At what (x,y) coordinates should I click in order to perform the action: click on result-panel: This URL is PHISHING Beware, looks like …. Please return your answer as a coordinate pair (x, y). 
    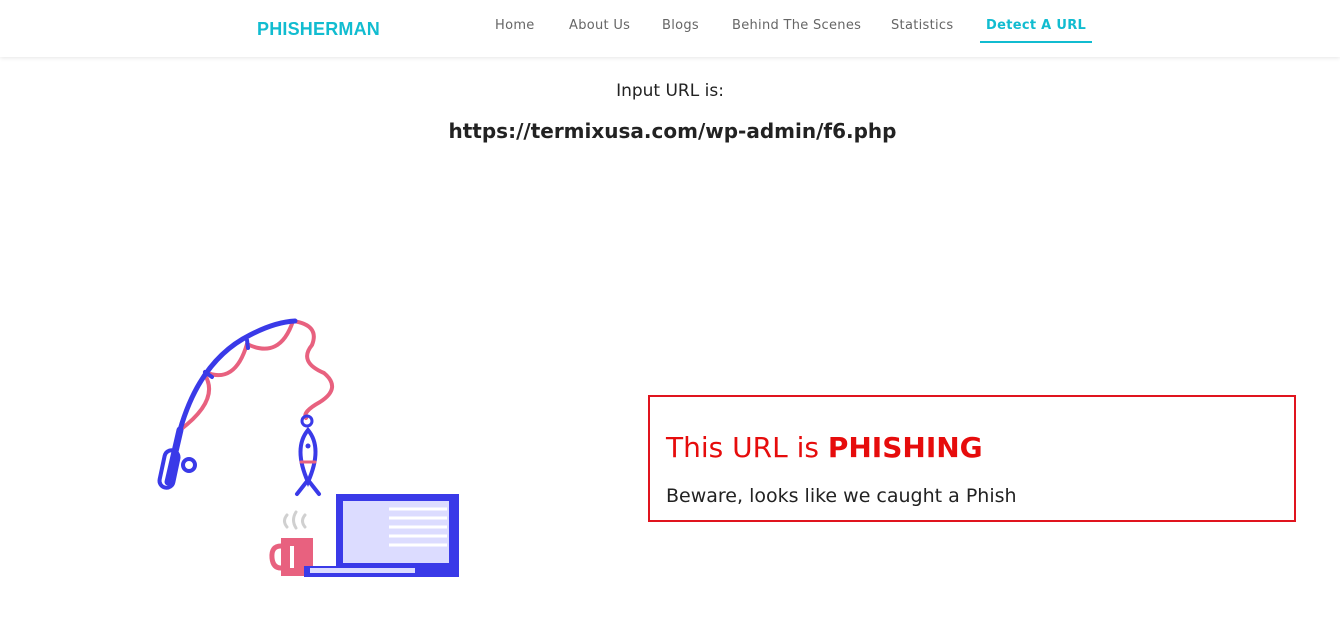
    Looking at the image, I should click on (972, 458).